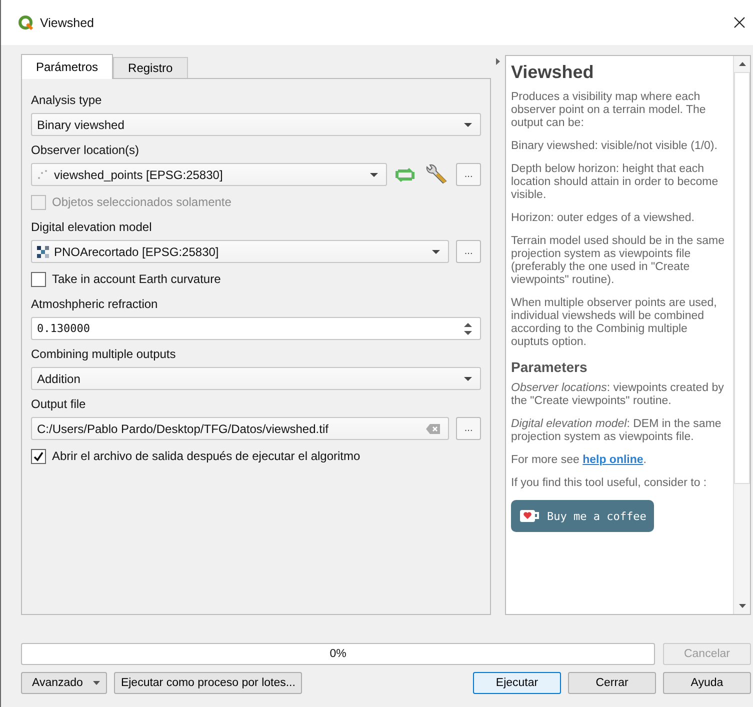 This screenshot has height=707, width=753. What do you see at coordinates (96, 683) in the screenshot?
I see `caret-icon` at bounding box center [96, 683].